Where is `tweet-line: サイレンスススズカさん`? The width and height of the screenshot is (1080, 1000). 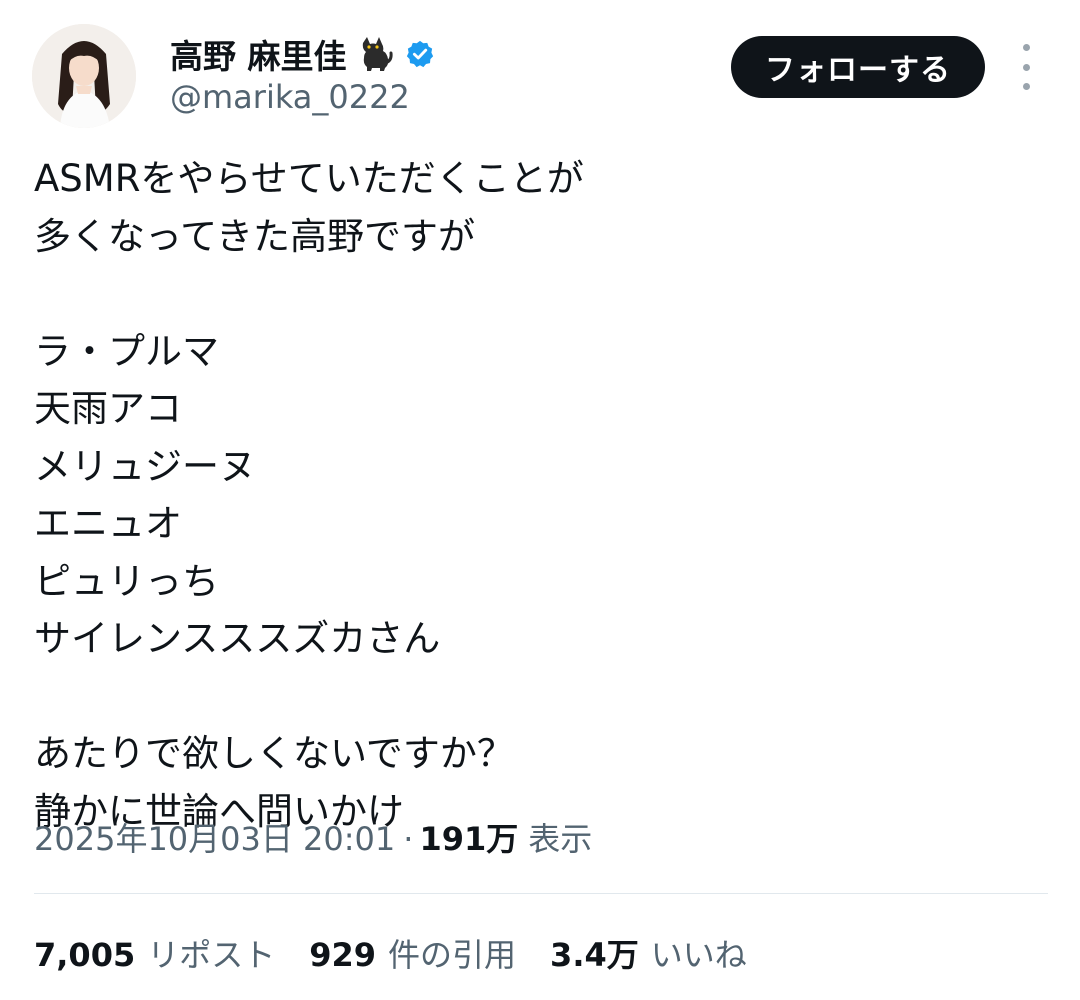 tweet-line: サイレンスススズカさん is located at coordinates (237, 638).